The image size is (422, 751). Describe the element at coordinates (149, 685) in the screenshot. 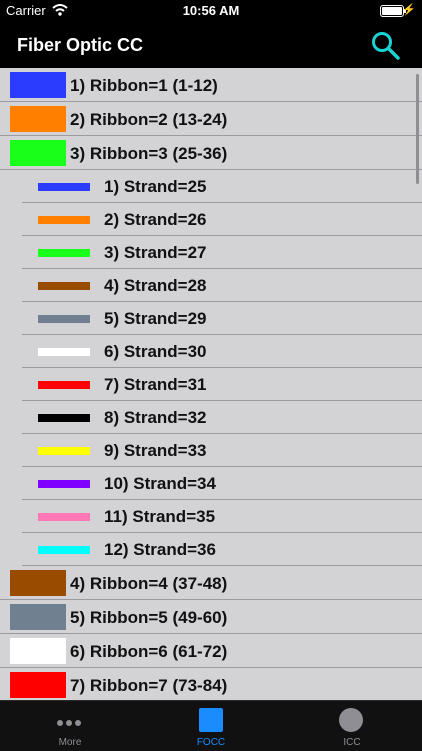

I see `ribbon-label: 7) Ribbon=7 (73-84)` at that location.